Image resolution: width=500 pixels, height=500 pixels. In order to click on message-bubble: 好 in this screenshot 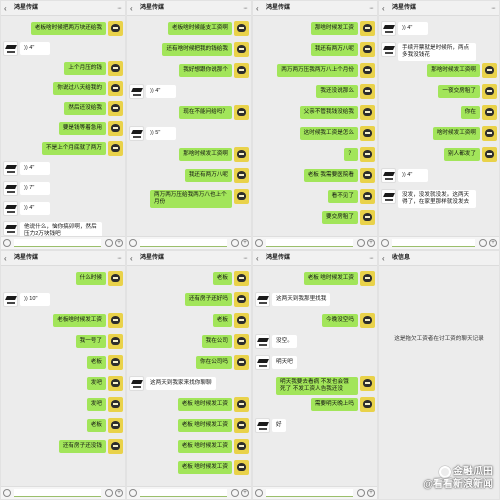, I will do `click(279, 425)`.